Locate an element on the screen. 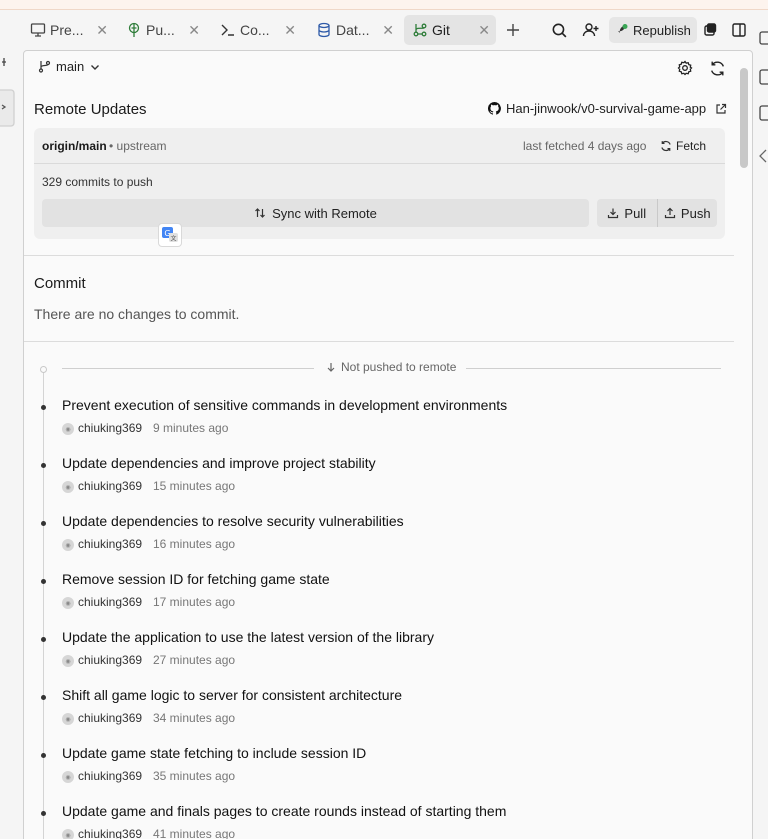 This screenshot has width=768, height=839. tab-preview: Pre... ✕ is located at coordinates (68, 30).